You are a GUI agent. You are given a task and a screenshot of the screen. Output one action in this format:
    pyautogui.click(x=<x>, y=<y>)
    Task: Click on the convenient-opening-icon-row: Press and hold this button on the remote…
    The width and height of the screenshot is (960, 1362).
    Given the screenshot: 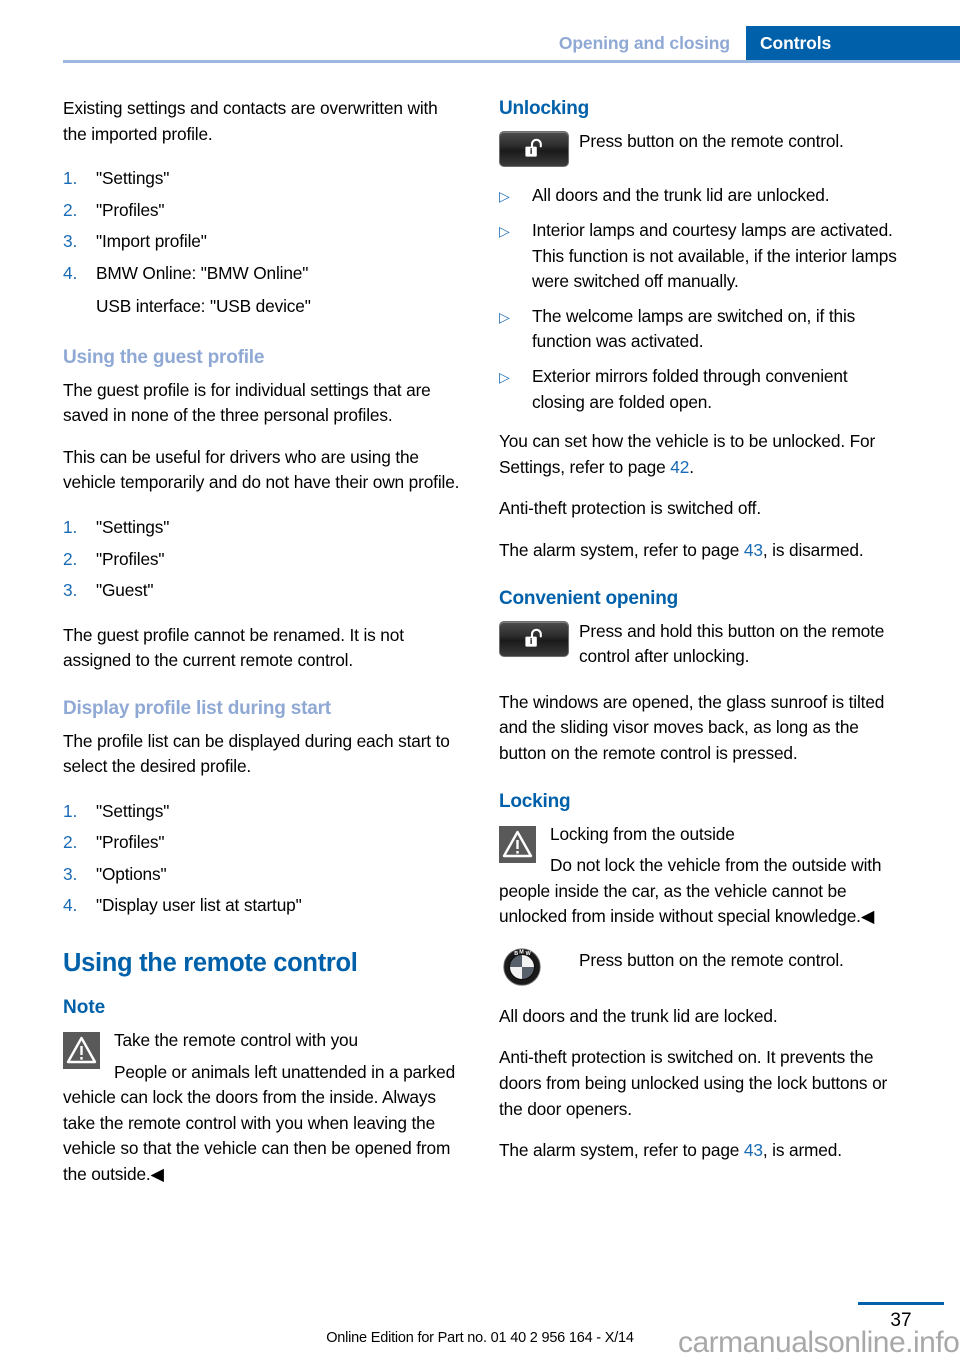 What is the action you would take?
    pyautogui.click(x=698, y=644)
    